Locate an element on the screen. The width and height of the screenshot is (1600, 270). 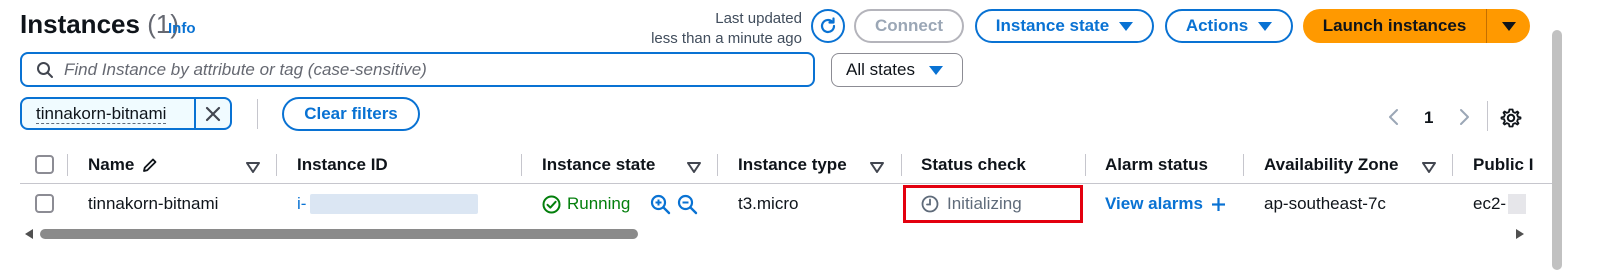
cell-instance-state: Running is located at coordinates (620, 204).